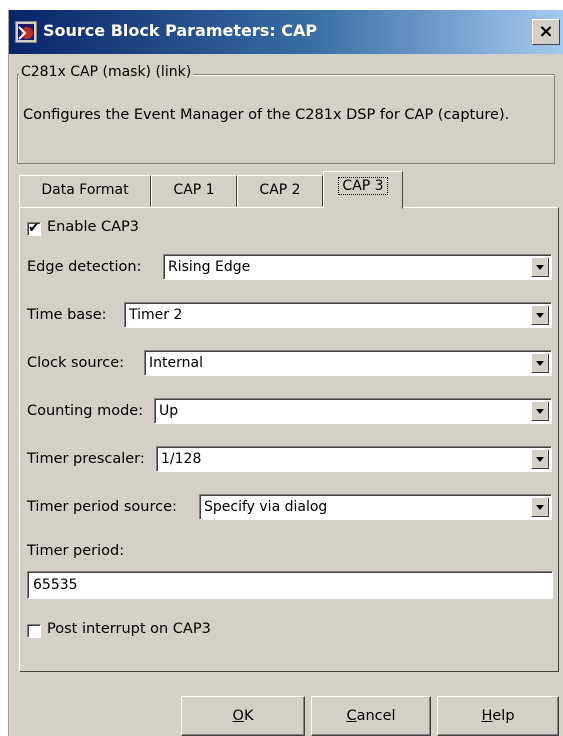 The width and height of the screenshot is (563, 736). What do you see at coordinates (169, 411) in the screenshot?
I see `counting-mode-value: Up` at bounding box center [169, 411].